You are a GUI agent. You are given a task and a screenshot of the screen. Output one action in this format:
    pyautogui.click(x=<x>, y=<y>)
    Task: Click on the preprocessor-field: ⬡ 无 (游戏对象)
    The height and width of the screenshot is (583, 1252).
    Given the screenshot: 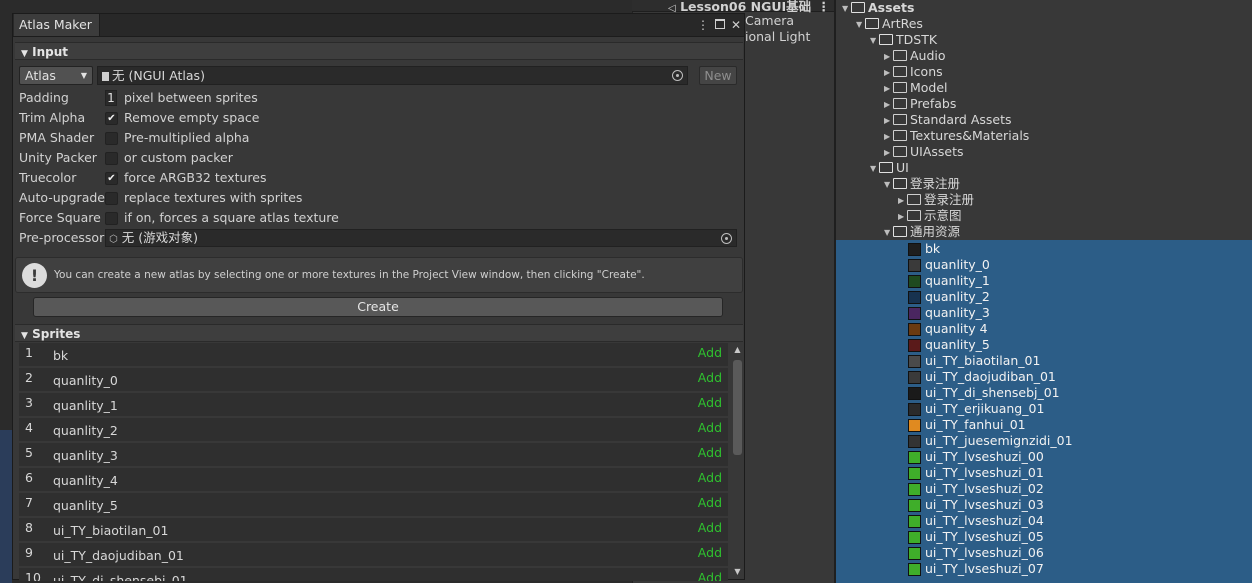 What is the action you would take?
    pyautogui.click(x=421, y=238)
    